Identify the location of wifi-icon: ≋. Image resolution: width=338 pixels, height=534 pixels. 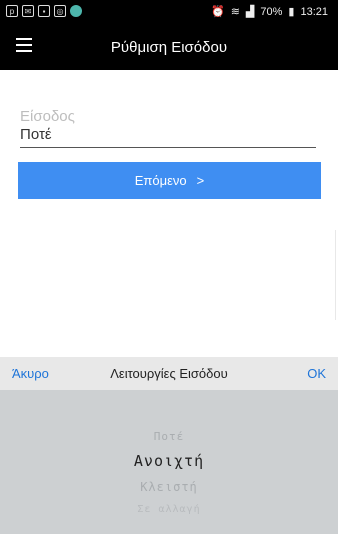
(235, 12).